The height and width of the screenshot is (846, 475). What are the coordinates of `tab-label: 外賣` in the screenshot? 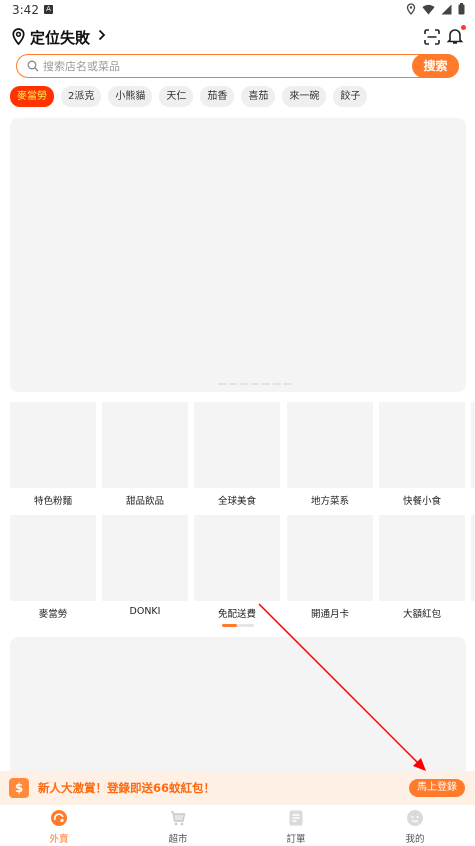 It's located at (59, 839).